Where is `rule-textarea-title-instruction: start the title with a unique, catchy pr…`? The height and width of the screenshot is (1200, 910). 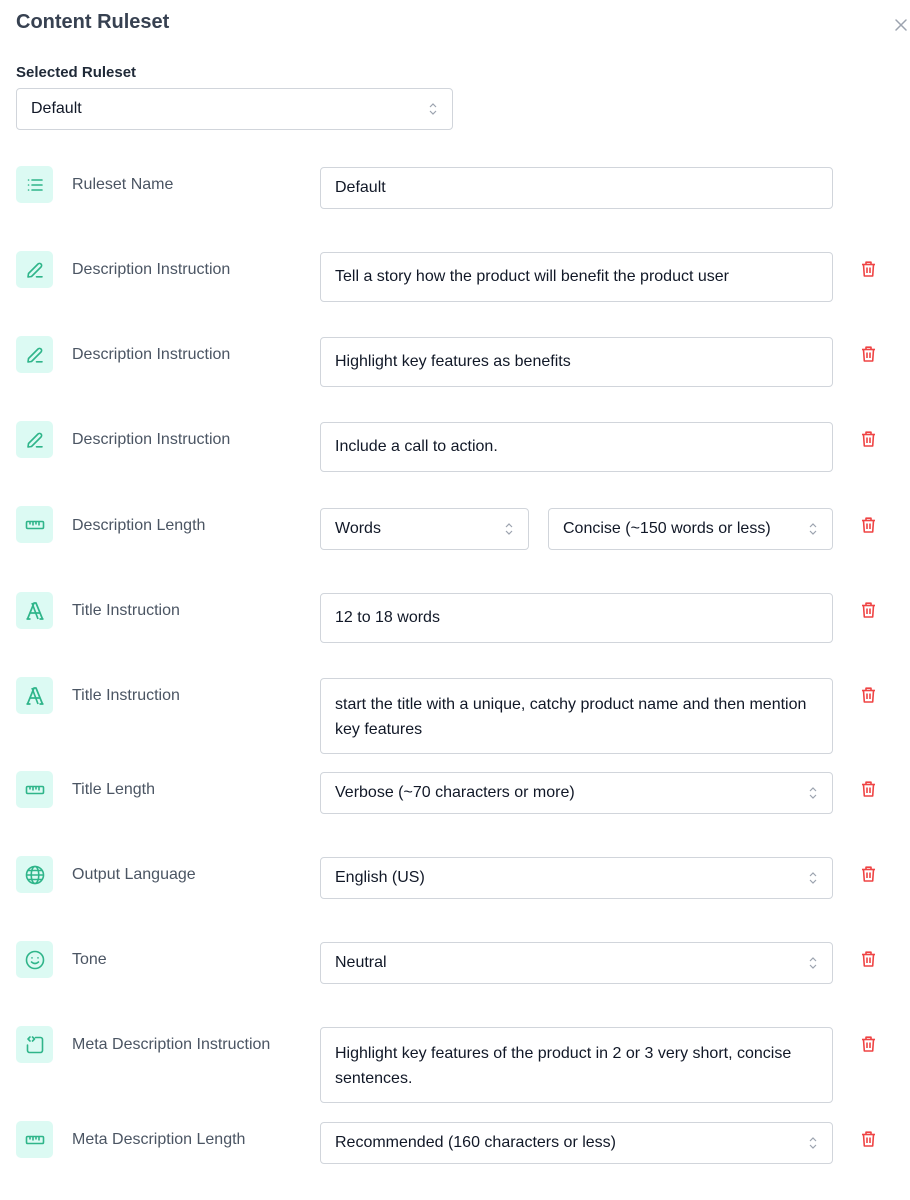
rule-textarea-title-instruction: start the title with a unique, catchy pr… is located at coordinates (576, 716).